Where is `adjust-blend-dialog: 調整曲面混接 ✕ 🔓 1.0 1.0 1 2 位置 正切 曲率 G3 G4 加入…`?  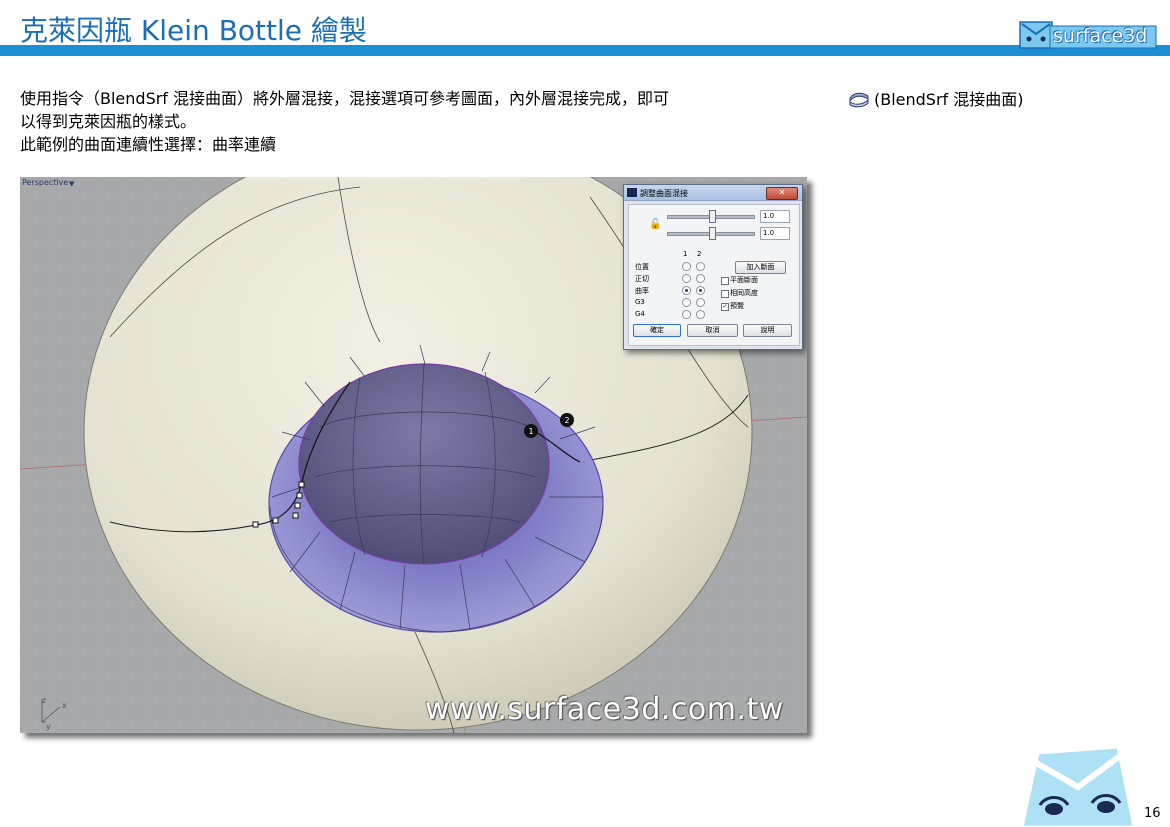
adjust-blend-dialog: 調整曲面混接 ✕ 🔓 1.0 1.0 1 2 位置 正切 曲率 G3 G4 加入… is located at coordinates (713, 267).